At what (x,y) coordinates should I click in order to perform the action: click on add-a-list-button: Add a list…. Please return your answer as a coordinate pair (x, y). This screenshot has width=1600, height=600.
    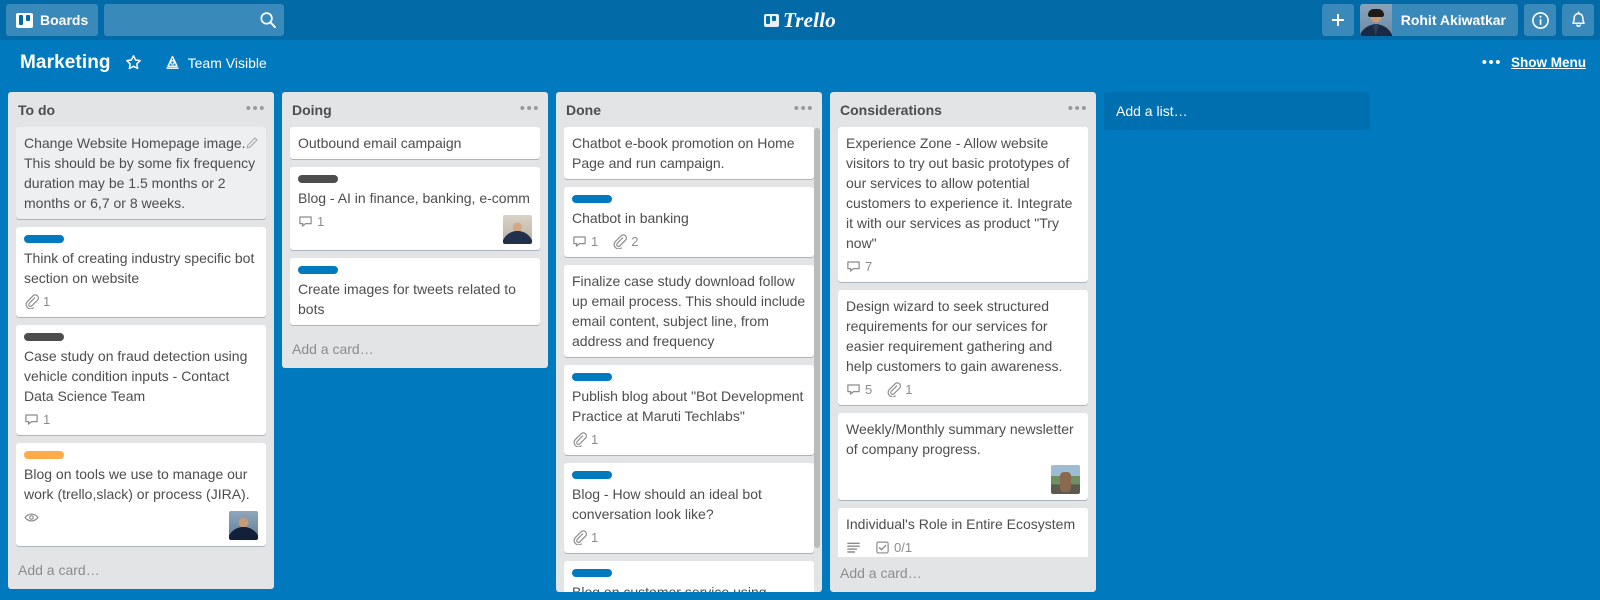
    Looking at the image, I should click on (1237, 111).